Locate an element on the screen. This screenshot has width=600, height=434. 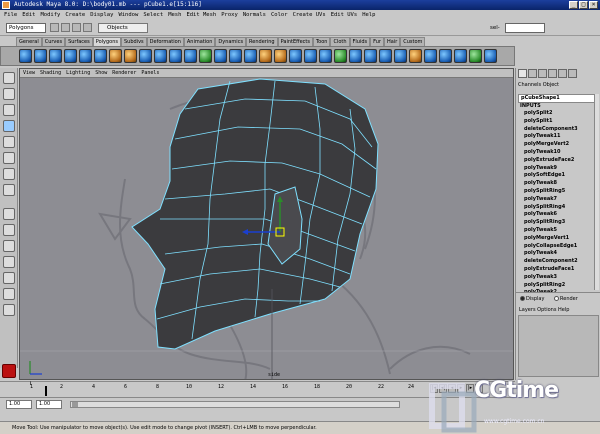
lasso-tool-icon is located at coordinates (9, 94).